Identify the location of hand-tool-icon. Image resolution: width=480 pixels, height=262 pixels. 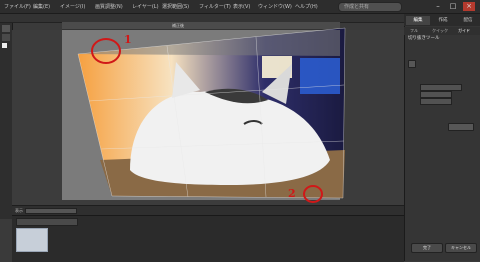
(6, 37).